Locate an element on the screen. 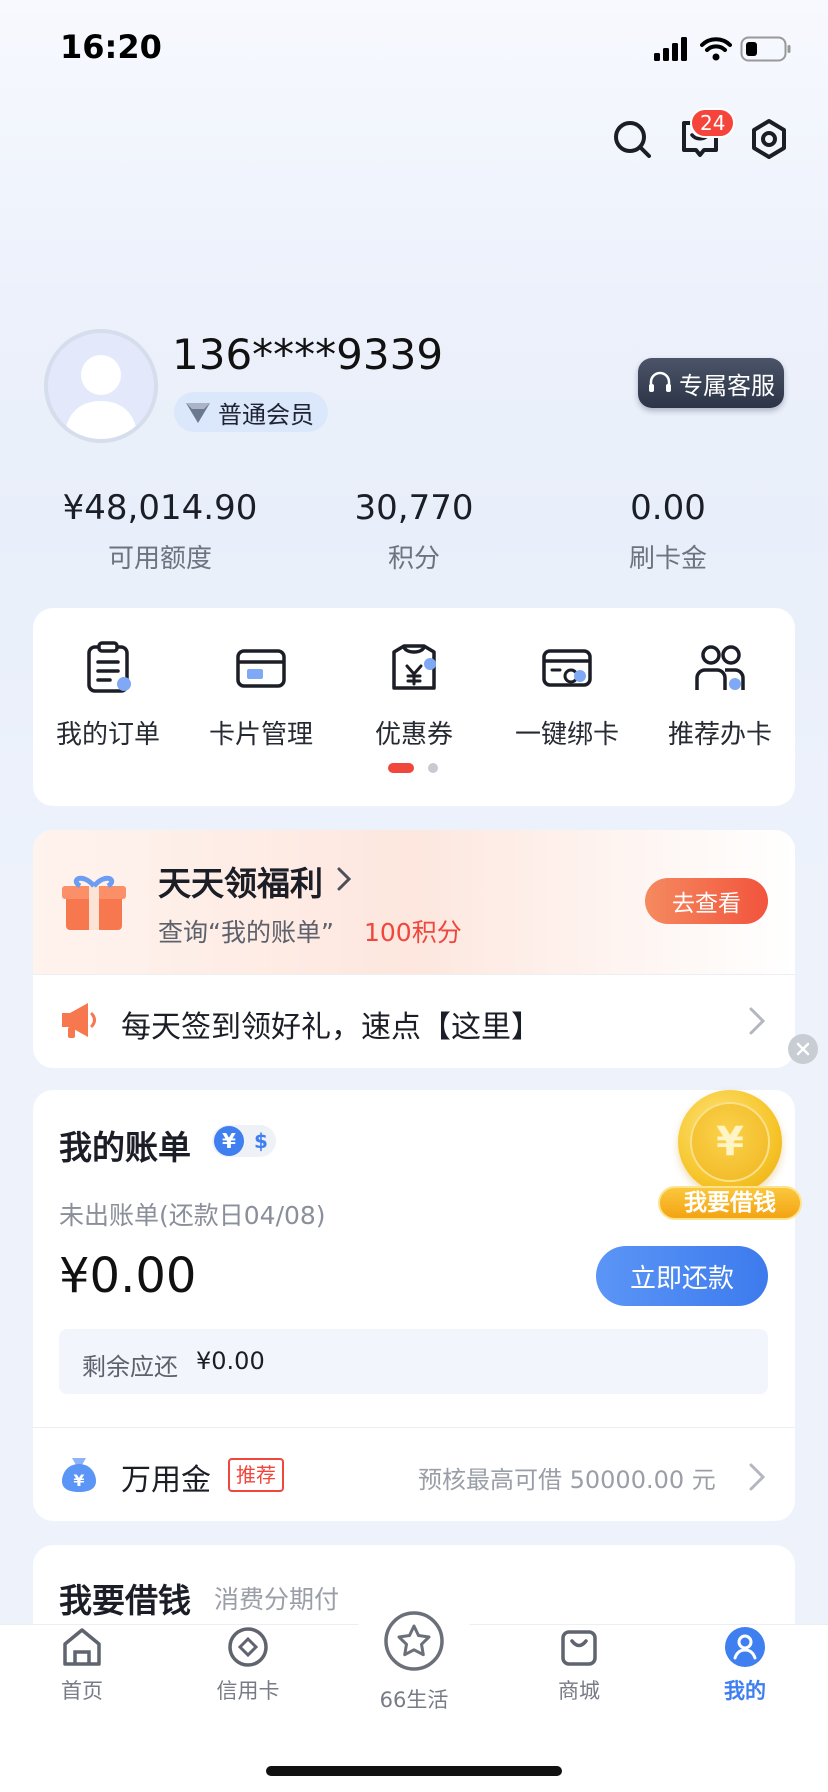 The image size is (828, 1792). nav-credit-card: 信用卡 is located at coordinates (248, 1665).